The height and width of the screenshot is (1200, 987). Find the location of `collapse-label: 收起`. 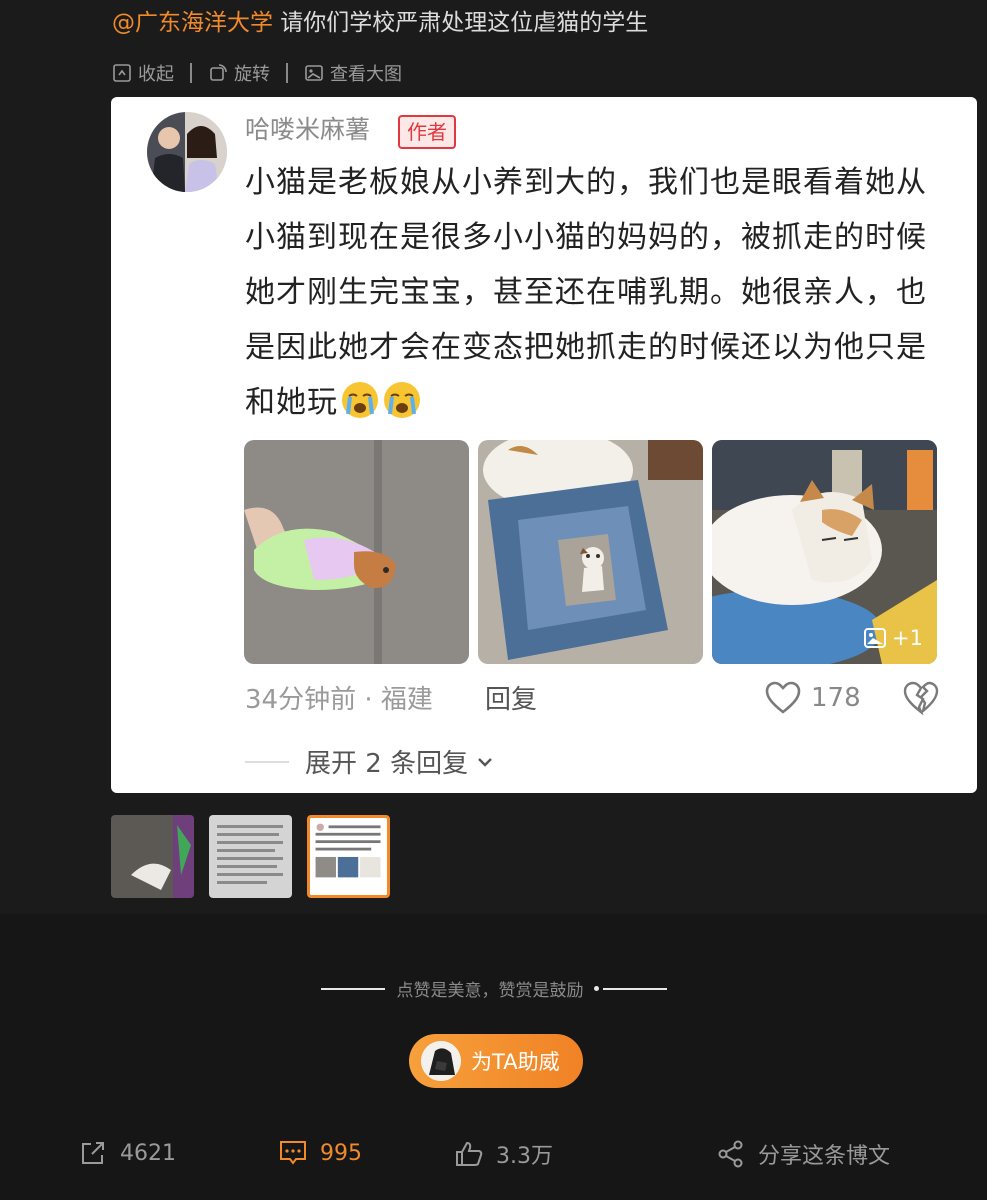

collapse-label: 收起 is located at coordinates (156, 74).